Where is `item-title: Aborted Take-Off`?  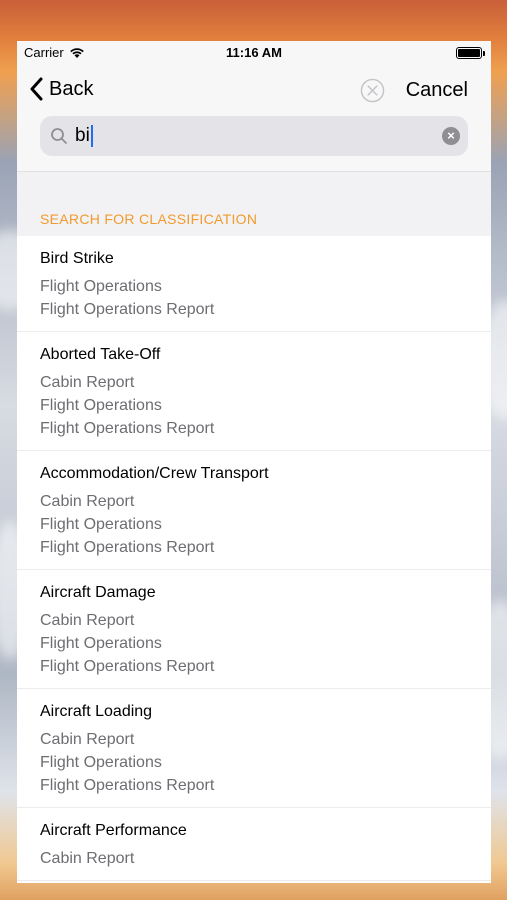 item-title: Aborted Take-Off is located at coordinates (100, 354).